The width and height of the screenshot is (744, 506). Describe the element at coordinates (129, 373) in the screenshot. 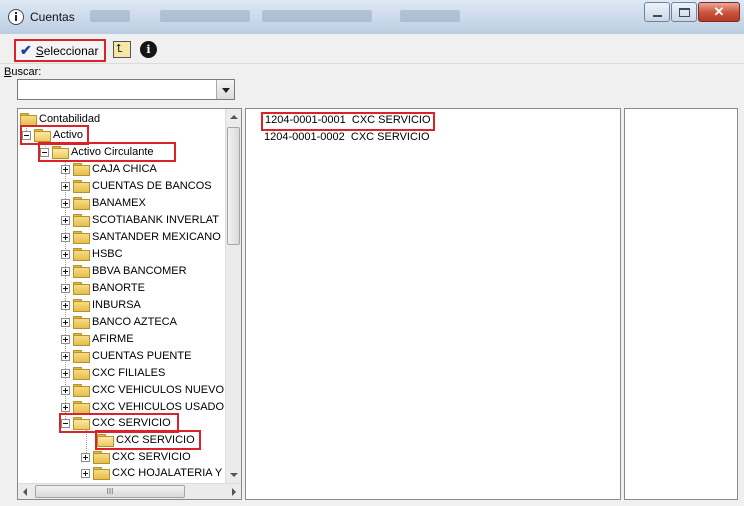

I see `tree-node-label: CXC FILIALES` at that location.